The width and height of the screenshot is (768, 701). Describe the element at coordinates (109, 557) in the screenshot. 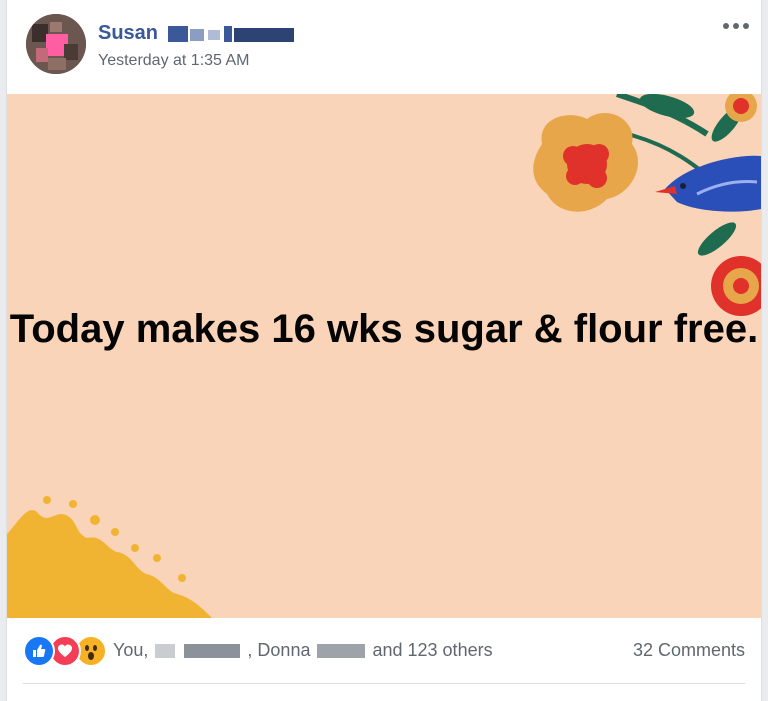

I see `sun-decoration` at that location.